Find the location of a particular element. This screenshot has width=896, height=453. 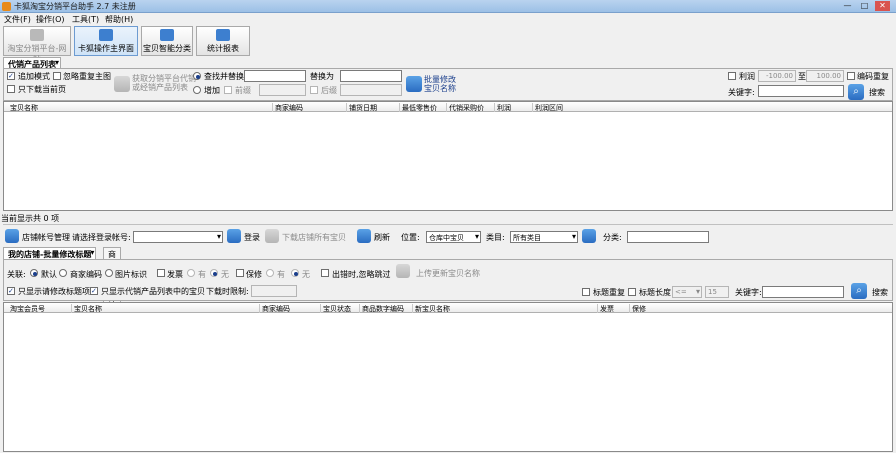

col-warranty: 保修 is located at coordinates (637, 308).